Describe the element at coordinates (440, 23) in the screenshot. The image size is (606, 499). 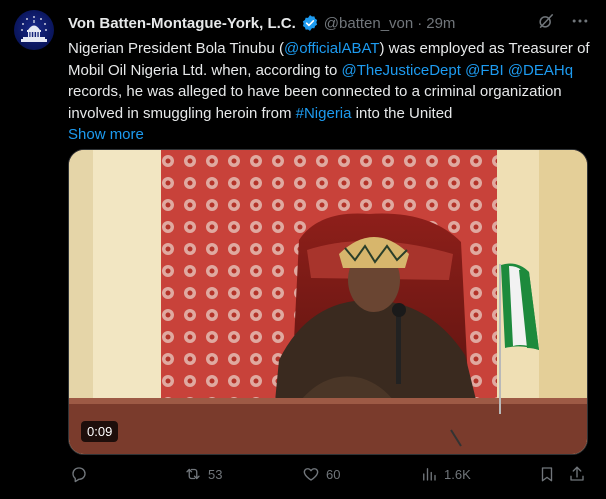
I see `timestamp: 29m` at that location.